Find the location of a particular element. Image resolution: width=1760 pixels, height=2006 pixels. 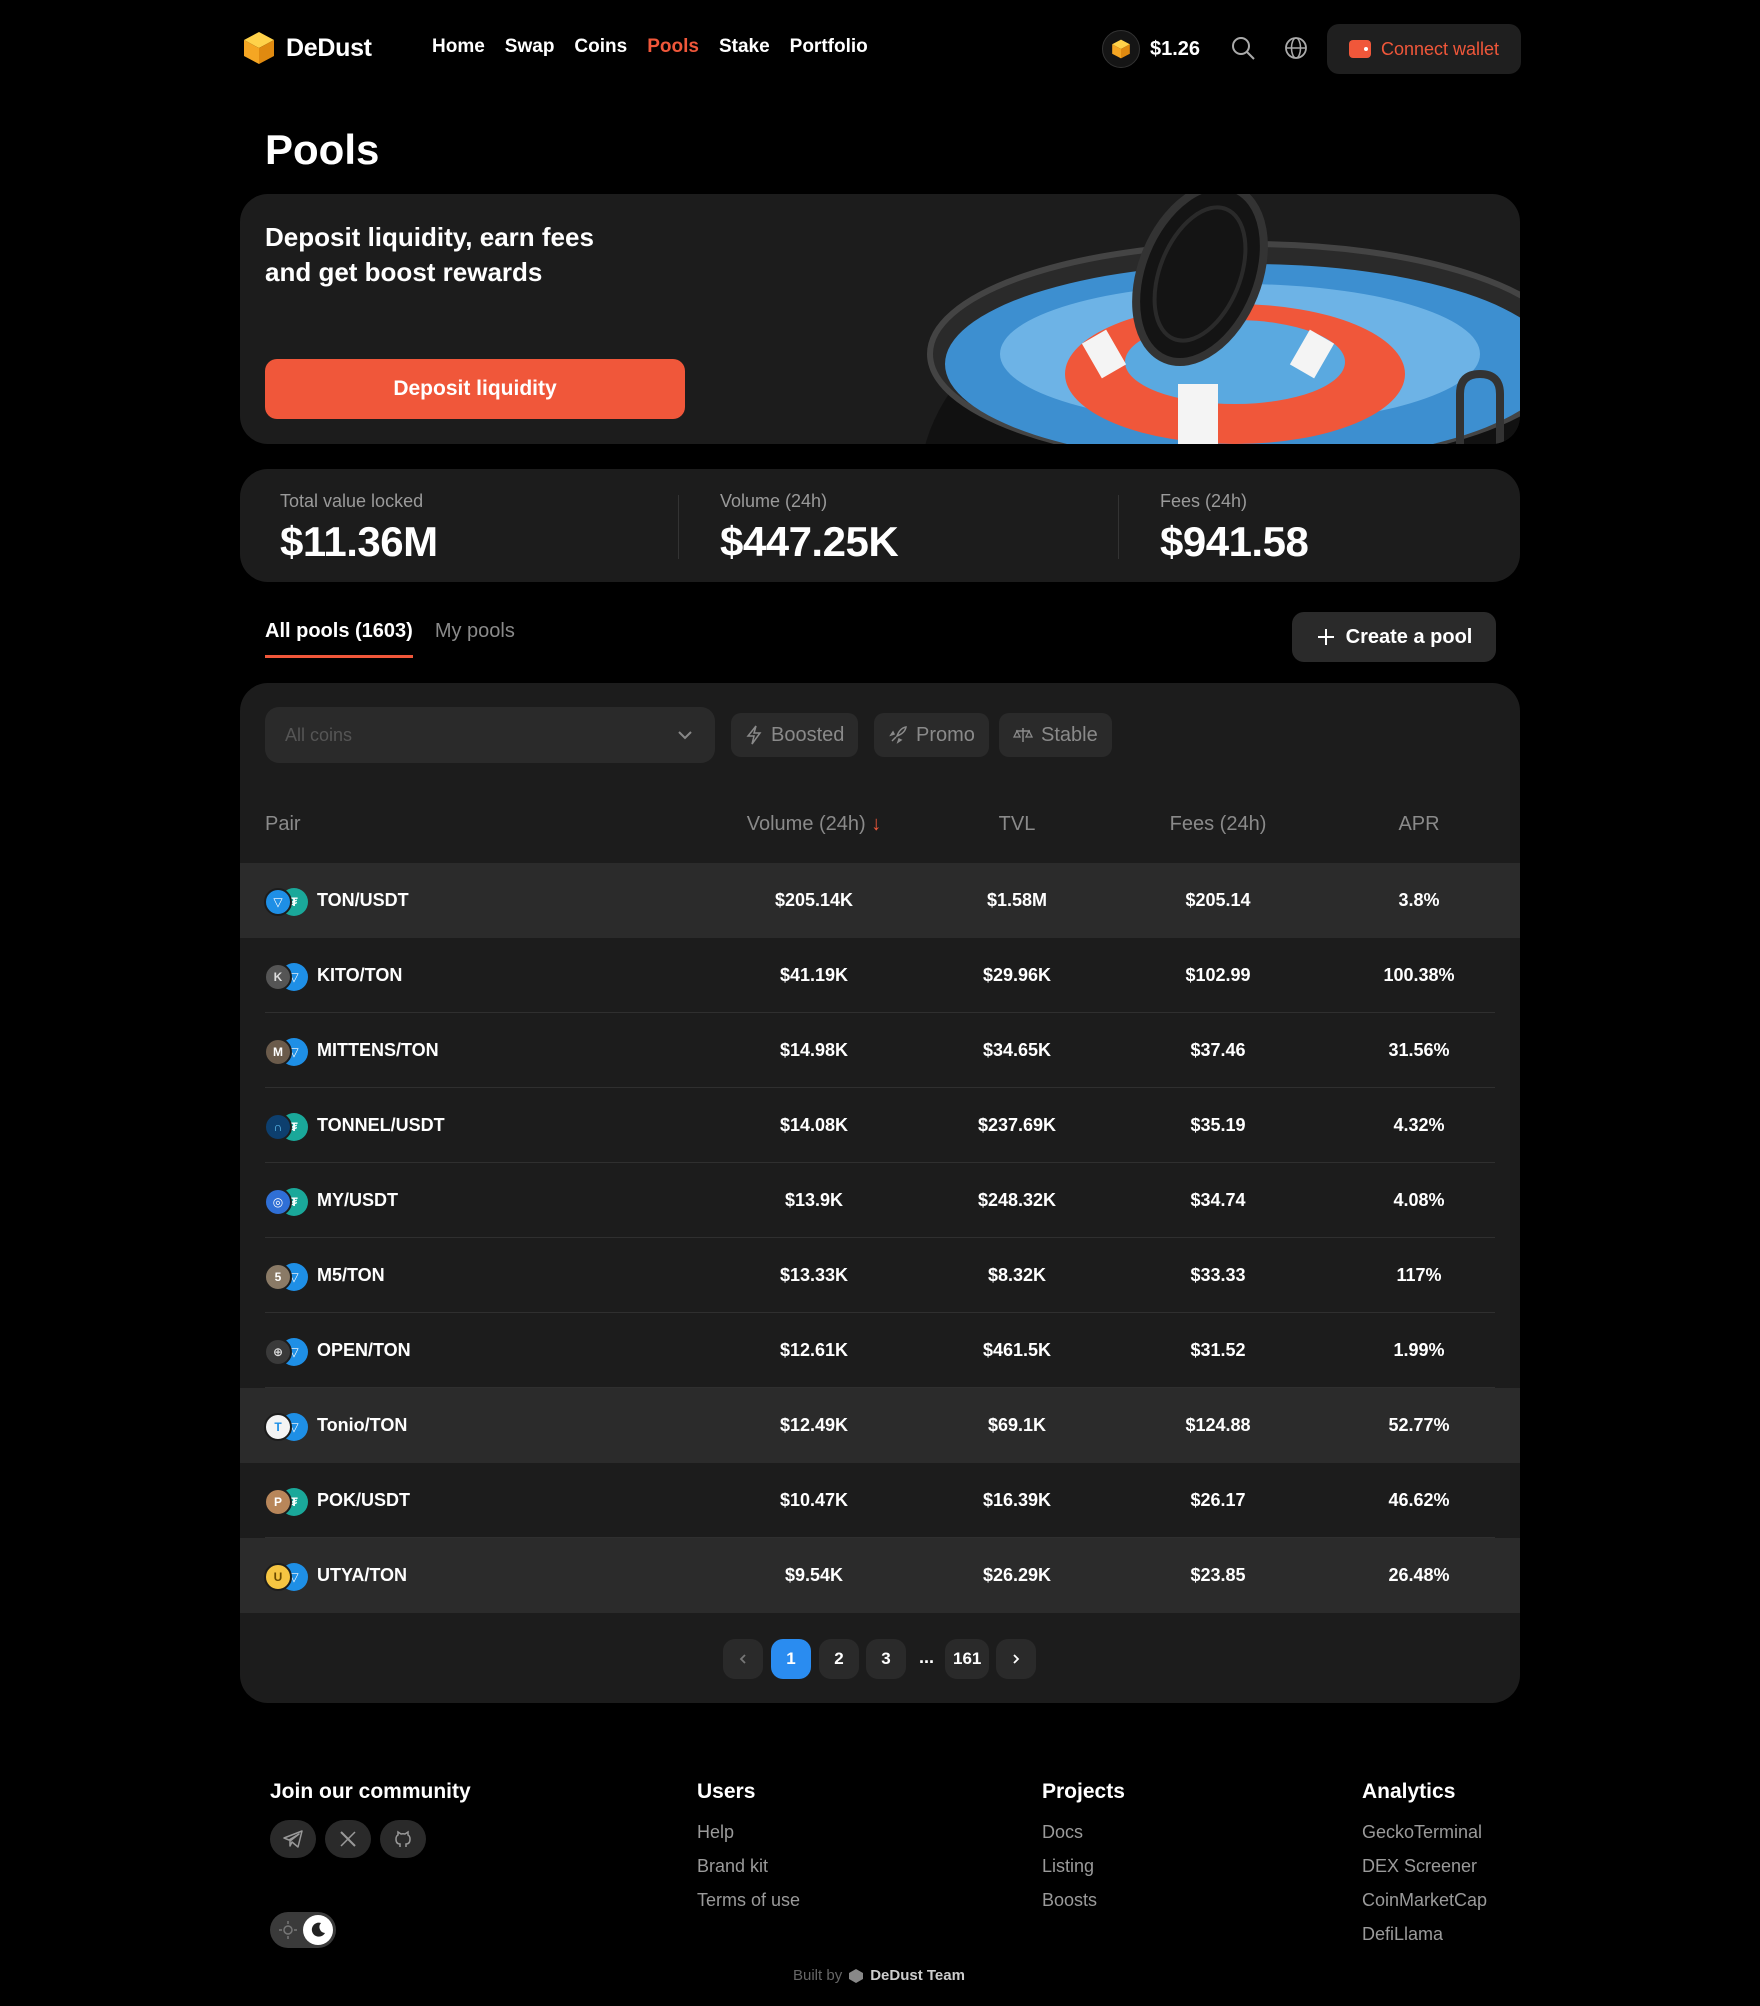

footer-link-coinmarketcap: CoinMarketCap is located at coordinates (1424, 1900).